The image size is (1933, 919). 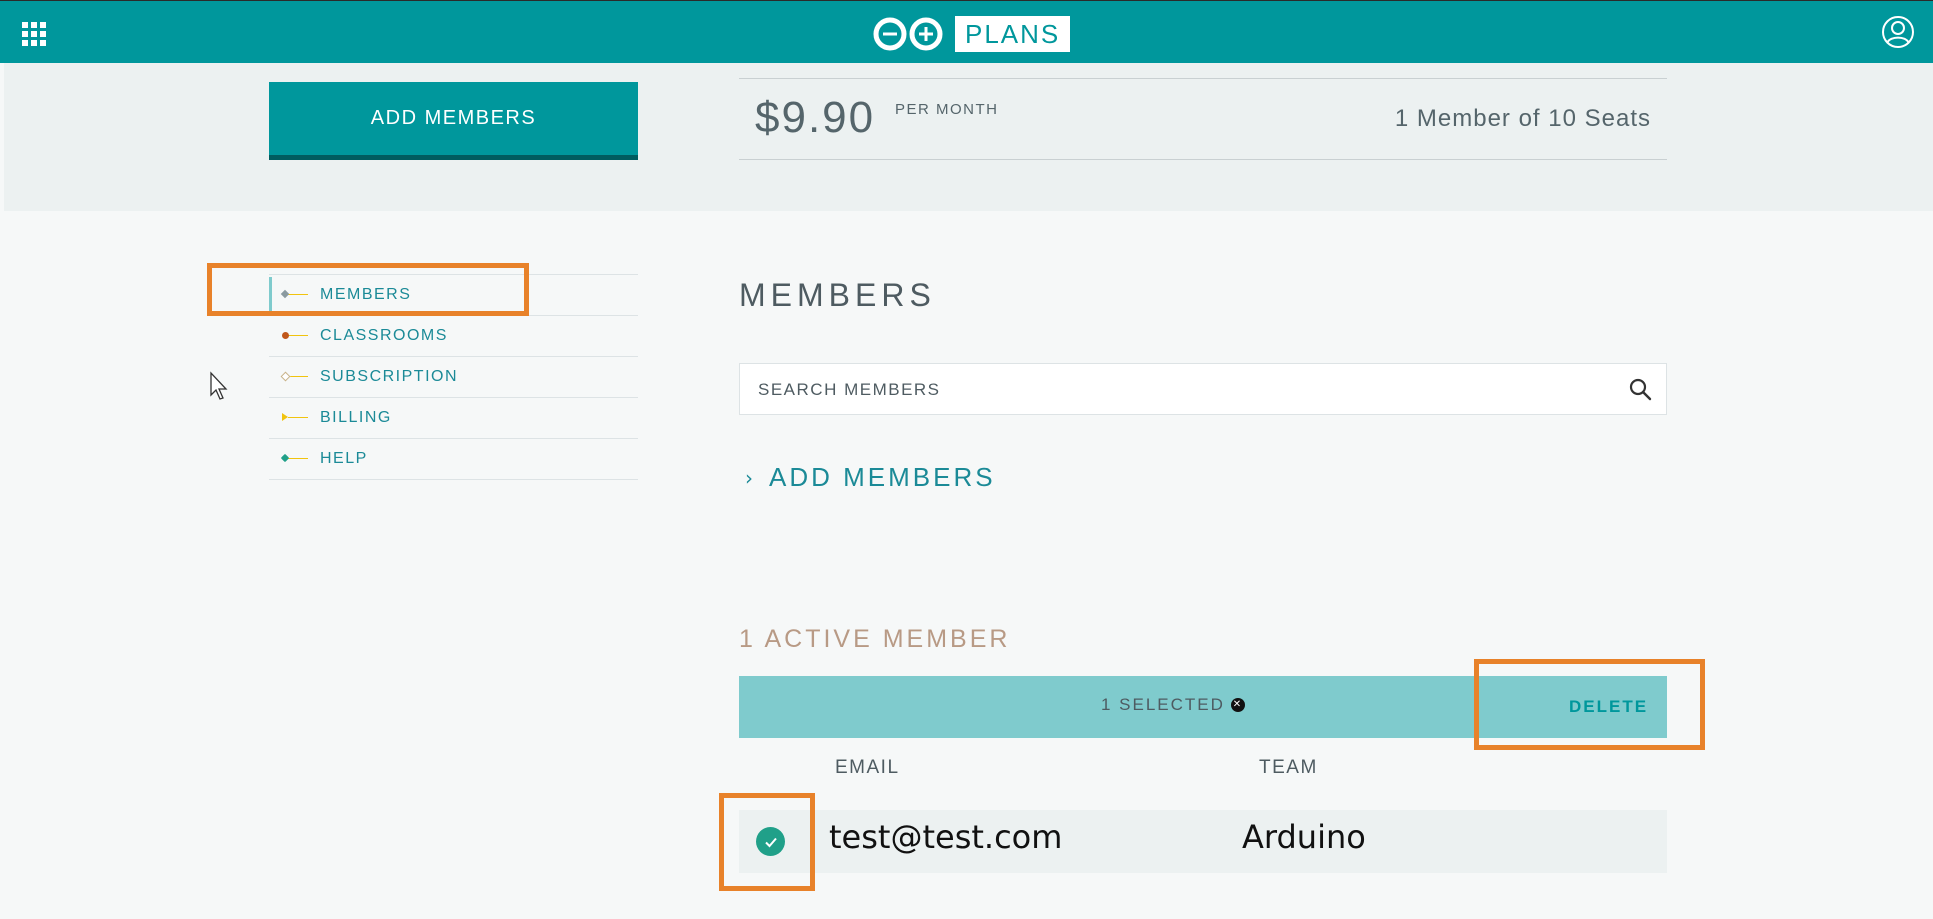 What do you see at coordinates (947, 109) in the screenshot?
I see `price-period: PER MONTH` at bounding box center [947, 109].